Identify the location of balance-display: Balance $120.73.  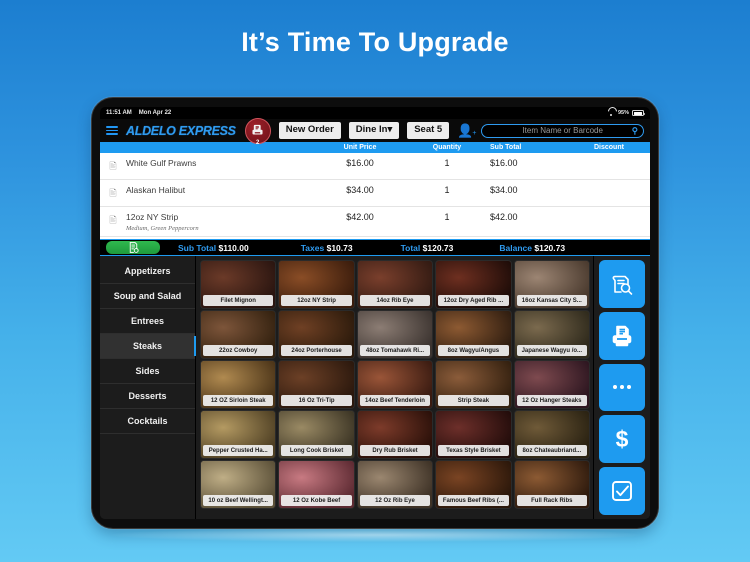
(532, 248).